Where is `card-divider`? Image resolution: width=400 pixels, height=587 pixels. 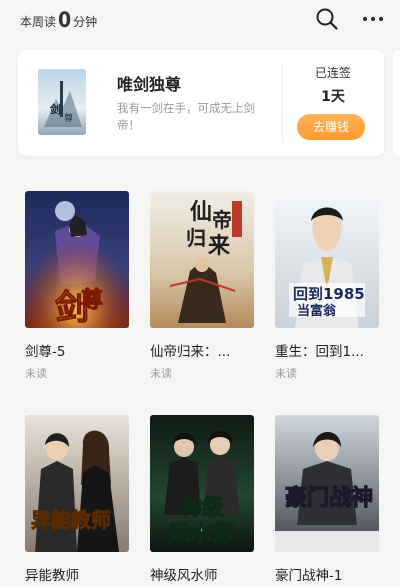 card-divider is located at coordinates (282, 103).